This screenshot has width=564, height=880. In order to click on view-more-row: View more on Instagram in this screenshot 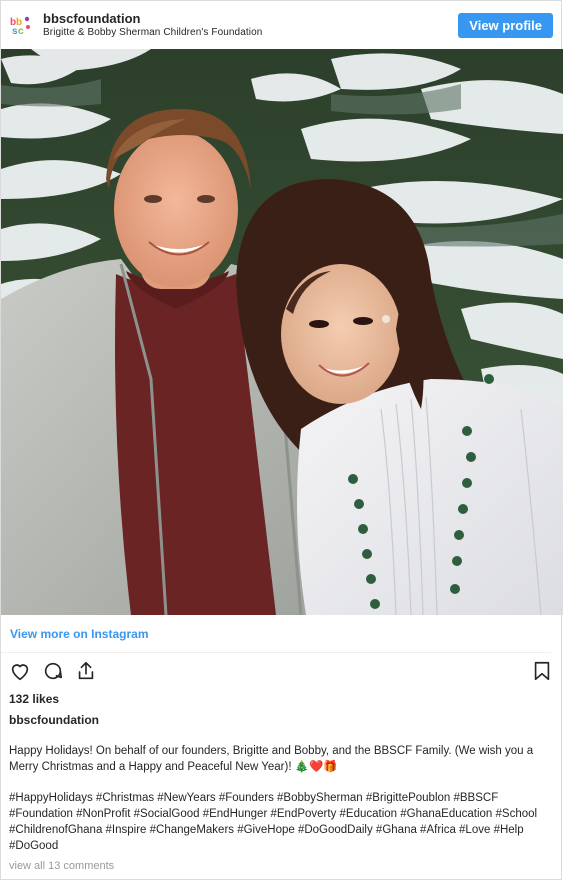, I will do `click(276, 634)`.